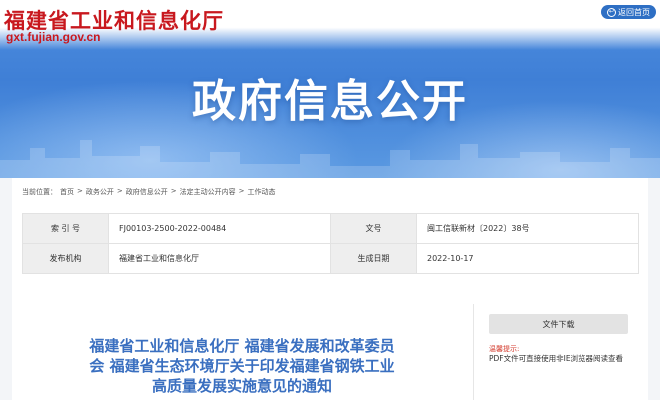 The image size is (660, 400). Describe the element at coordinates (330, 101) in the screenshot. I see `page-title: 政府信息公开` at that location.